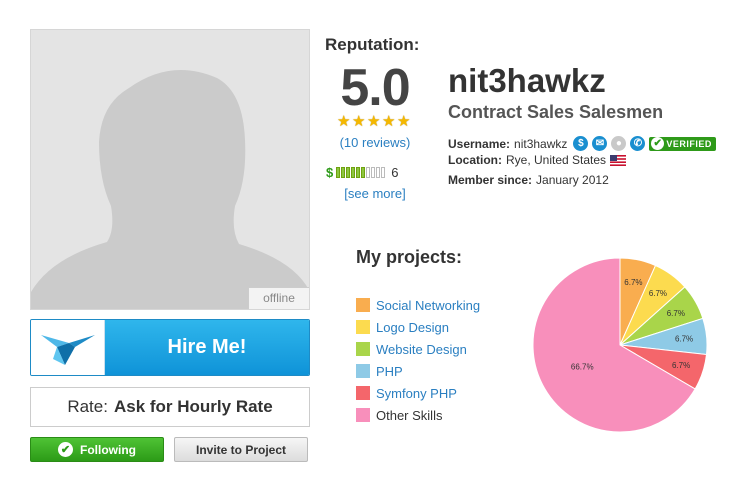  I want to click on legend-label: Website Design, so click(421, 349).